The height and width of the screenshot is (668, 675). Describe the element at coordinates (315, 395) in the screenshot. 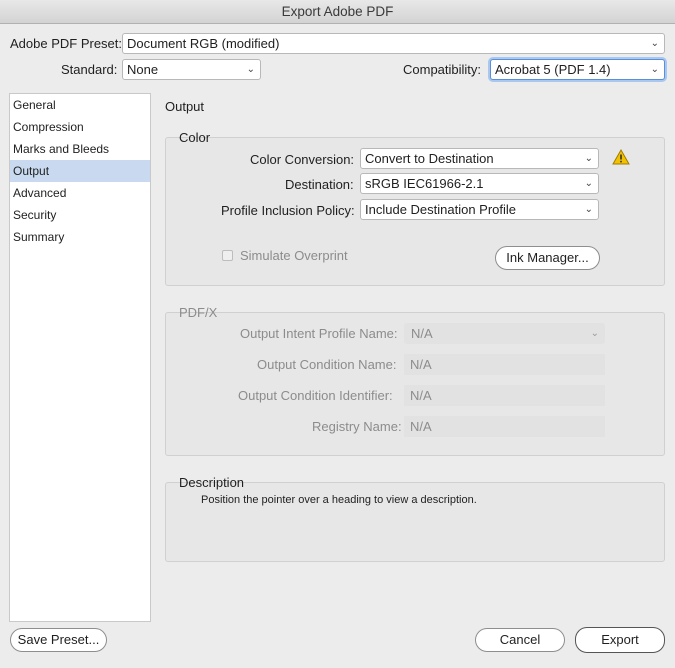

I see `output-condition-identifier-label: Output Condition Identifier:` at that location.